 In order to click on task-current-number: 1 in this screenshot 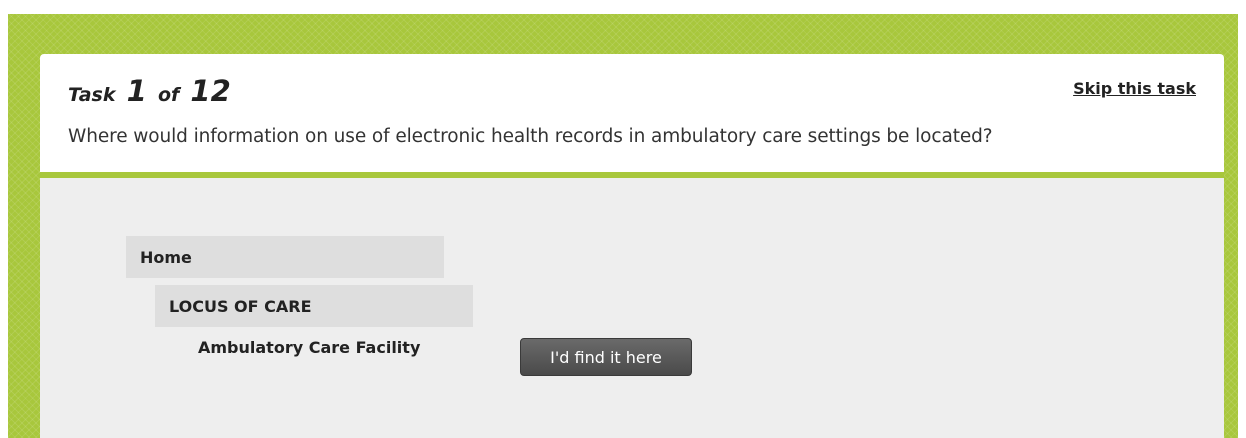, I will do `click(136, 91)`.